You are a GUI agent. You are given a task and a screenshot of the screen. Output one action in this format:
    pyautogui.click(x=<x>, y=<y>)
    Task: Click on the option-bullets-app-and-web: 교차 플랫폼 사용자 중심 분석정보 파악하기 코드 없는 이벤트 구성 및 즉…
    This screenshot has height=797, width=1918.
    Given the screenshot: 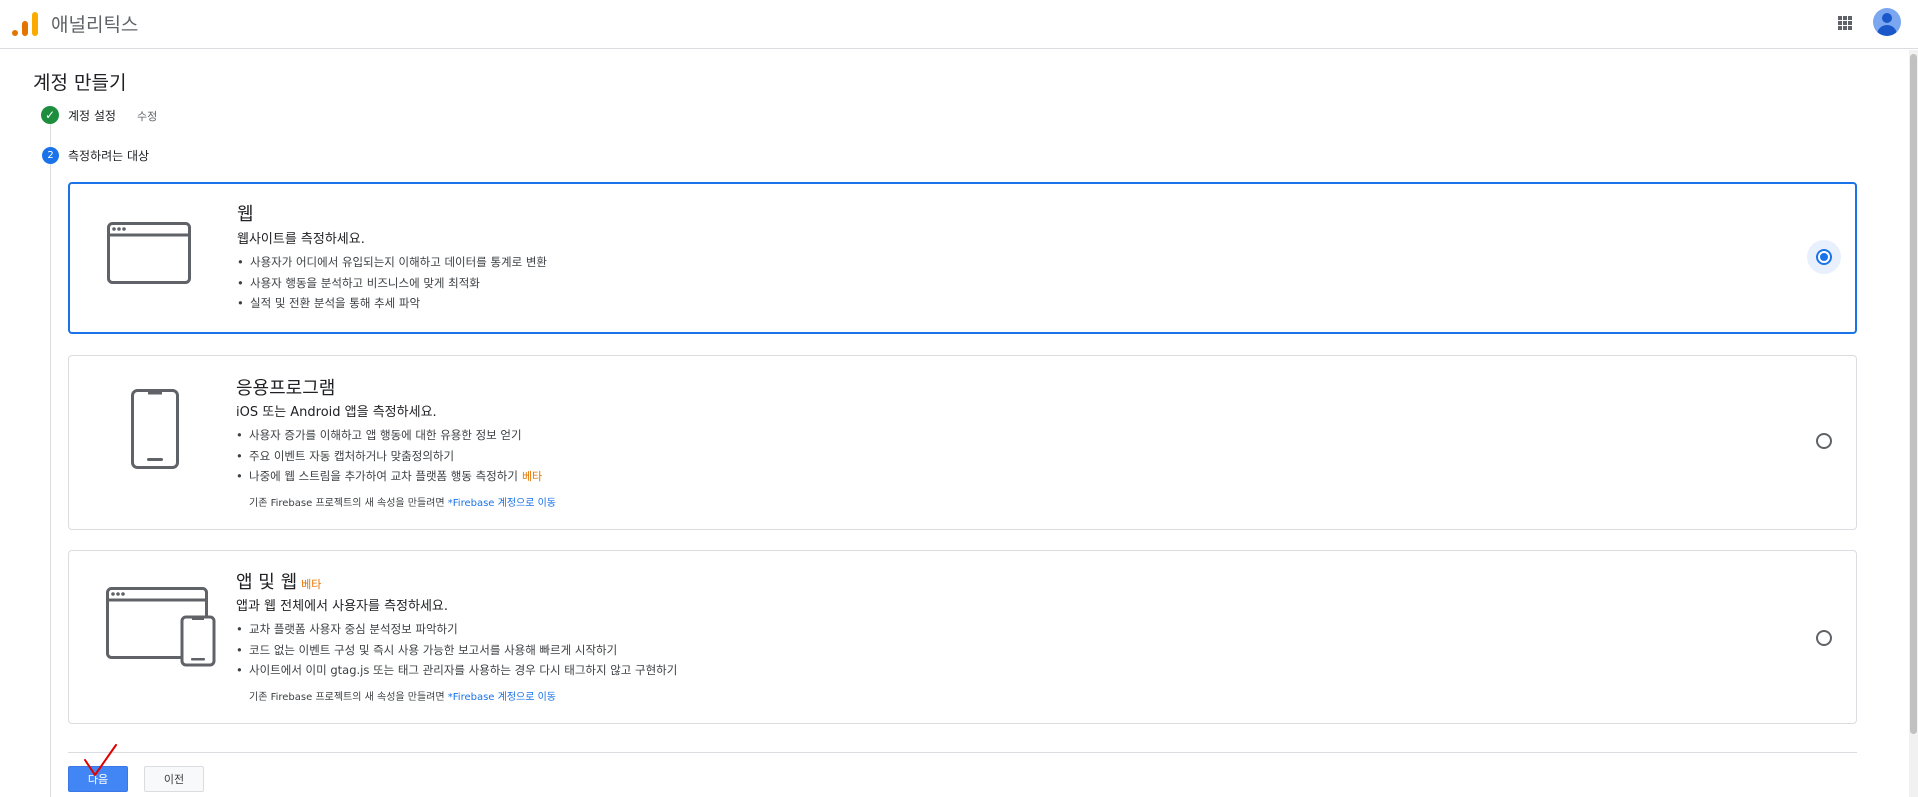 What is the action you would take?
    pyautogui.click(x=456, y=650)
    